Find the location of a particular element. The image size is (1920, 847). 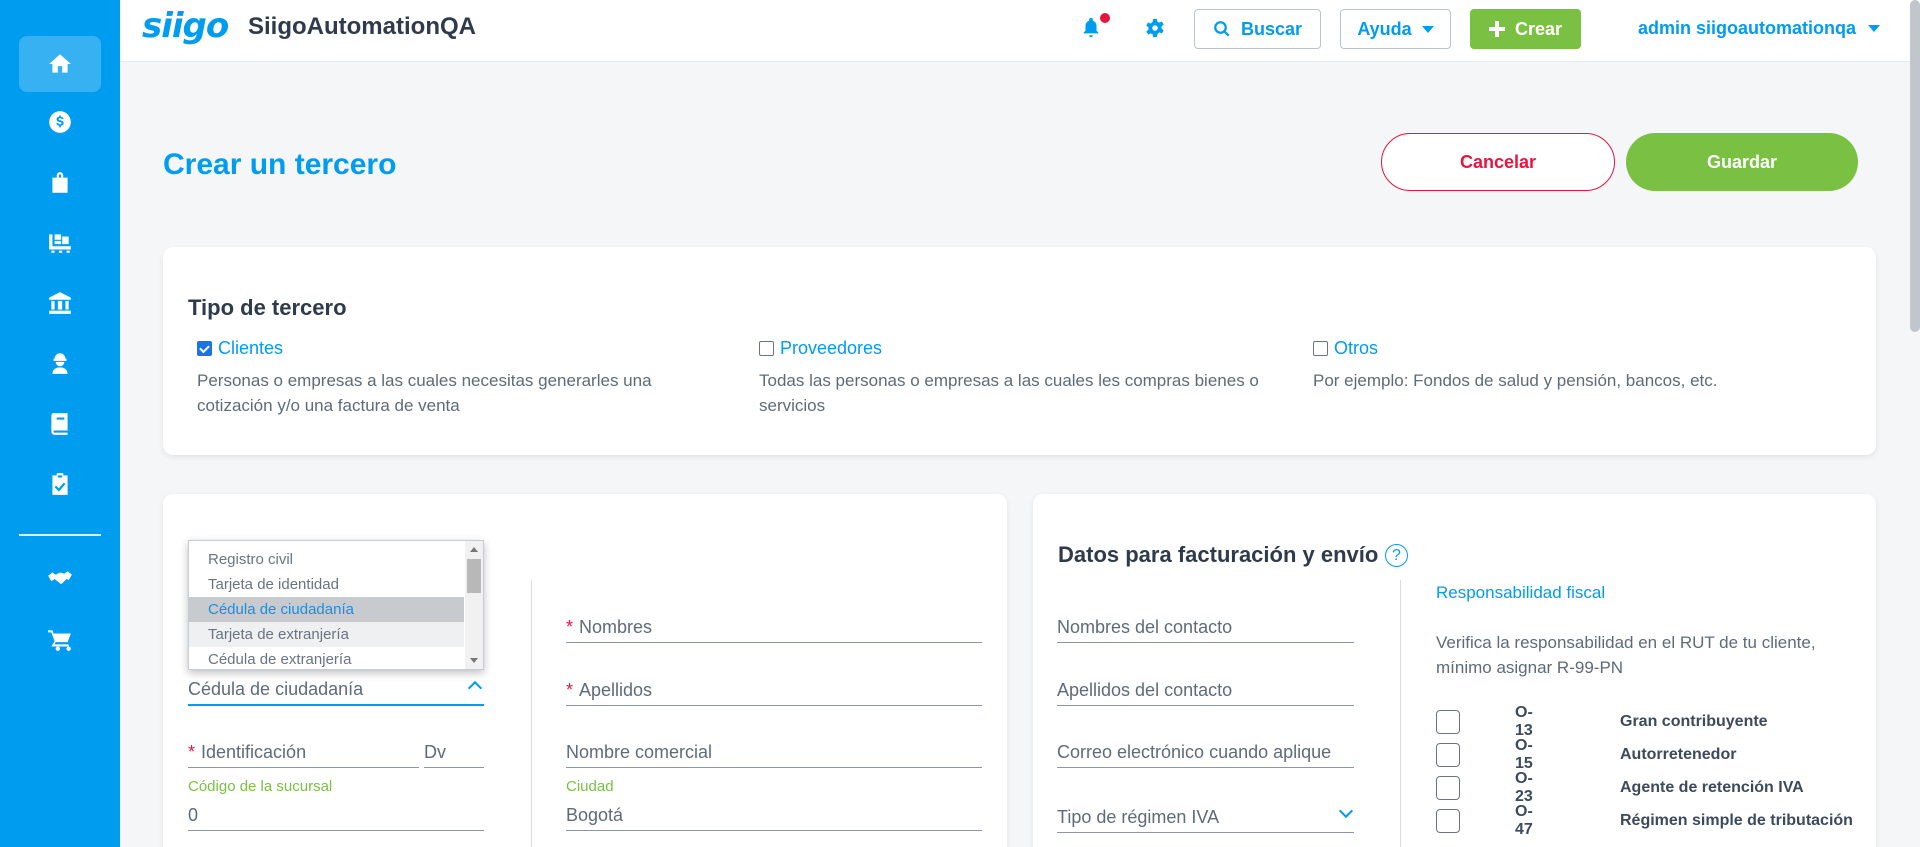

clients-checkbox is located at coordinates (204, 348).